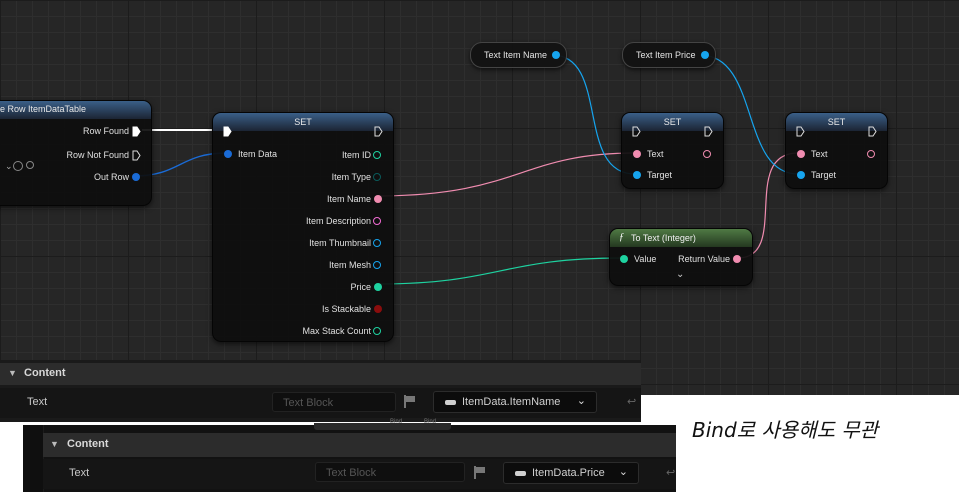 Image resolution: width=959 pixels, height=492 pixels. I want to click on out-row-pin, so click(136, 177).